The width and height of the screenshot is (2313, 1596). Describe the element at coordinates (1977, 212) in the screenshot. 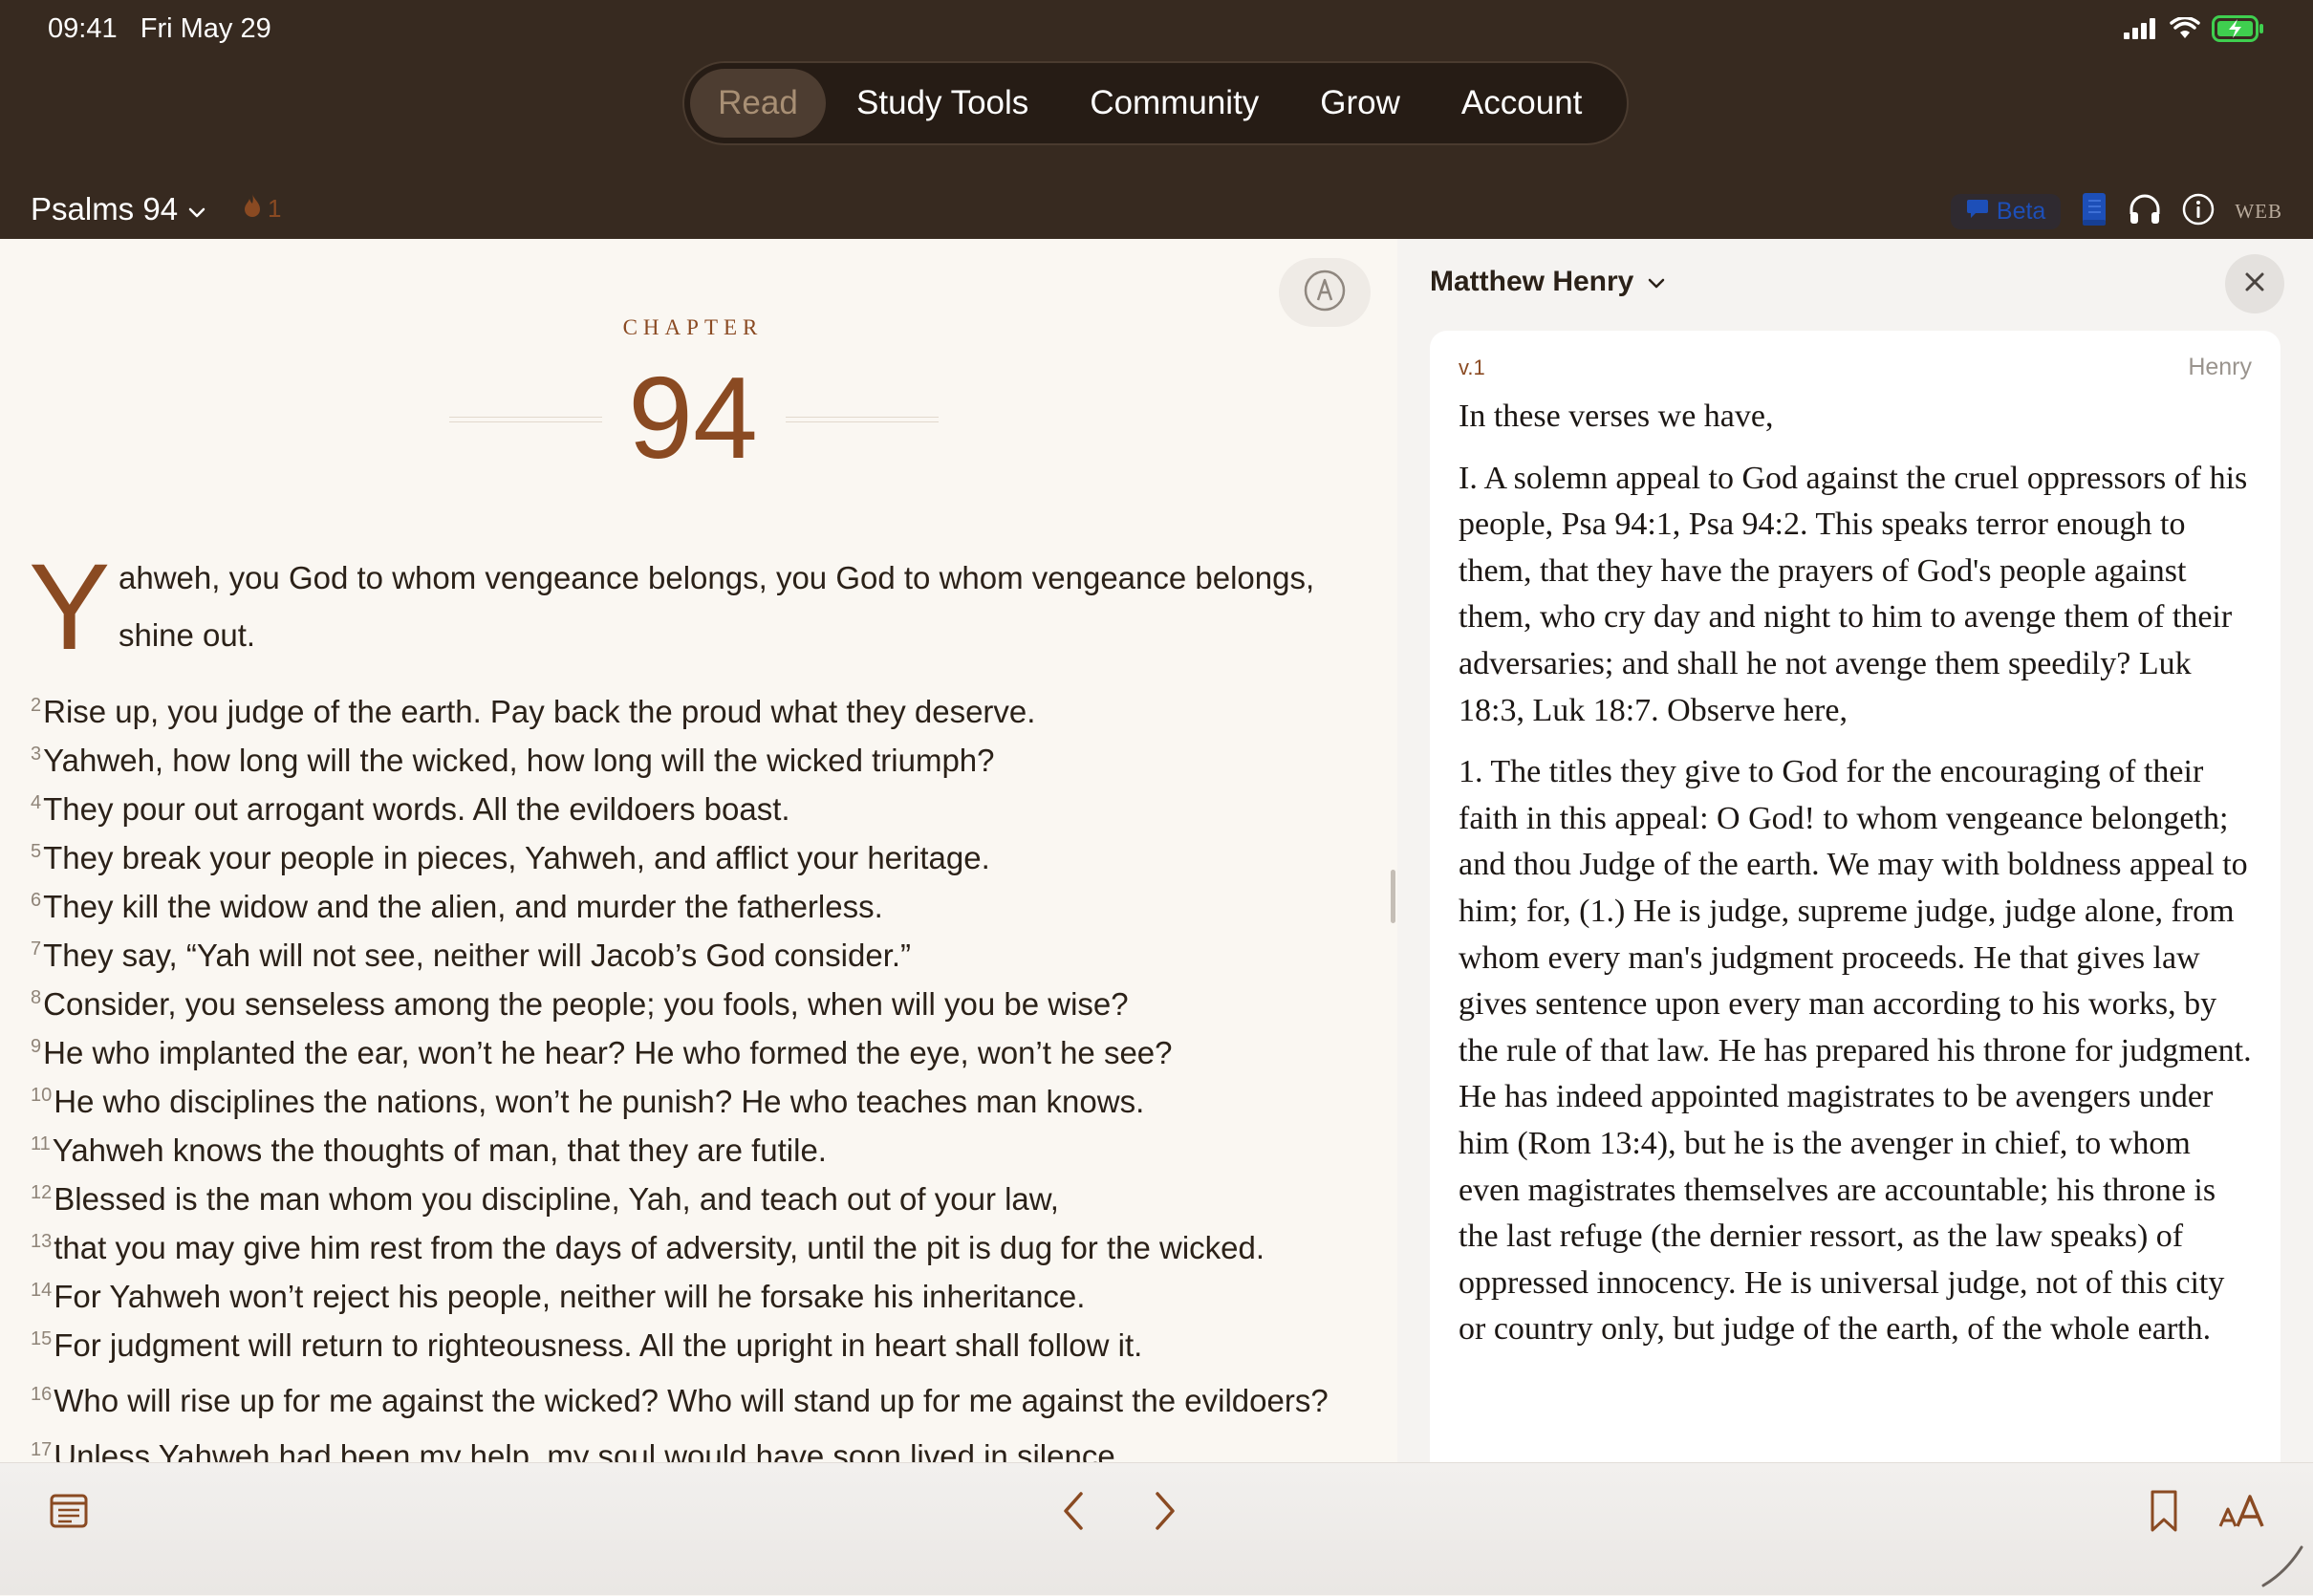

I see `chat-bubble-icon` at that location.